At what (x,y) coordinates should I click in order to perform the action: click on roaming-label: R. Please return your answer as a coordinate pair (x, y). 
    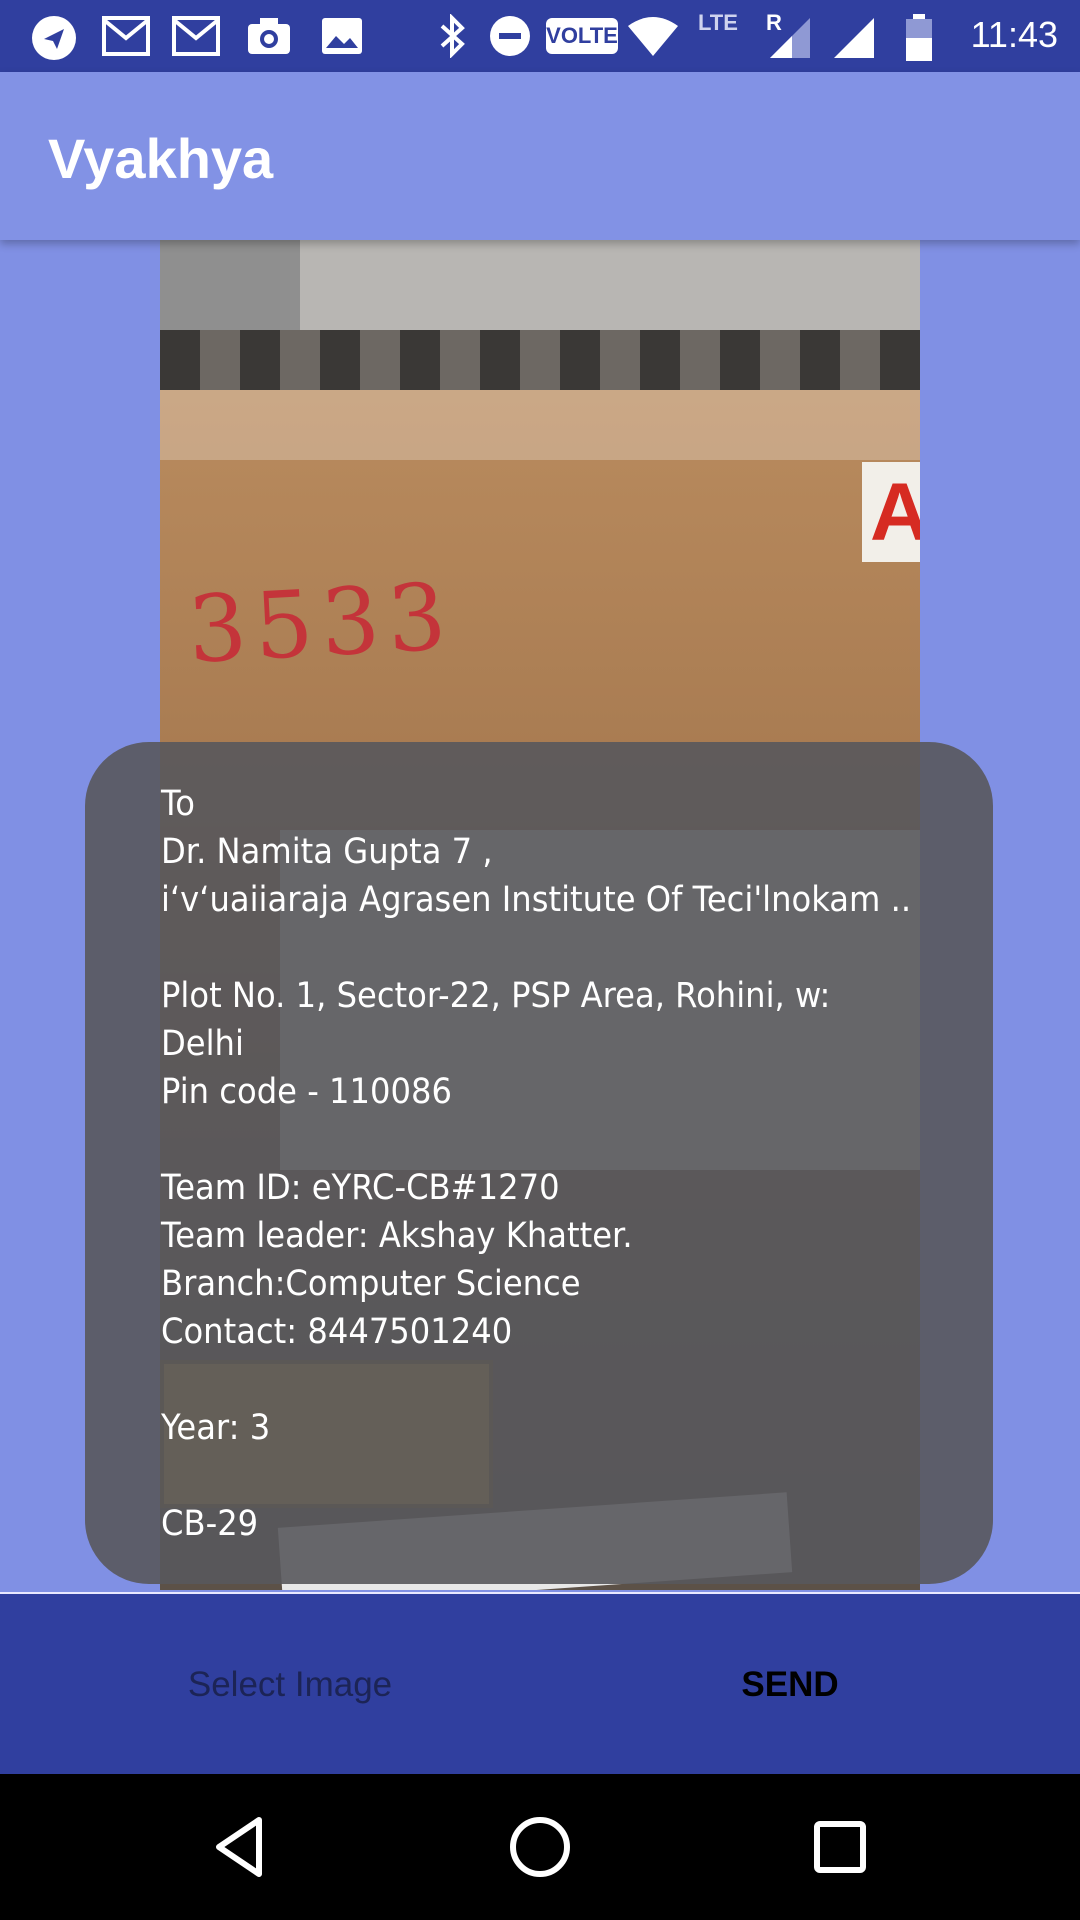
    Looking at the image, I should click on (774, 22).